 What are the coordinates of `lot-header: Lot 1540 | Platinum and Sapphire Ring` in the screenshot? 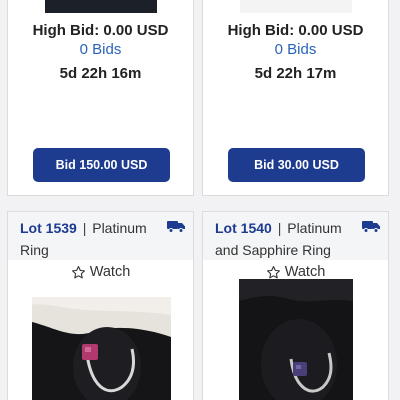 It's located at (295, 236).